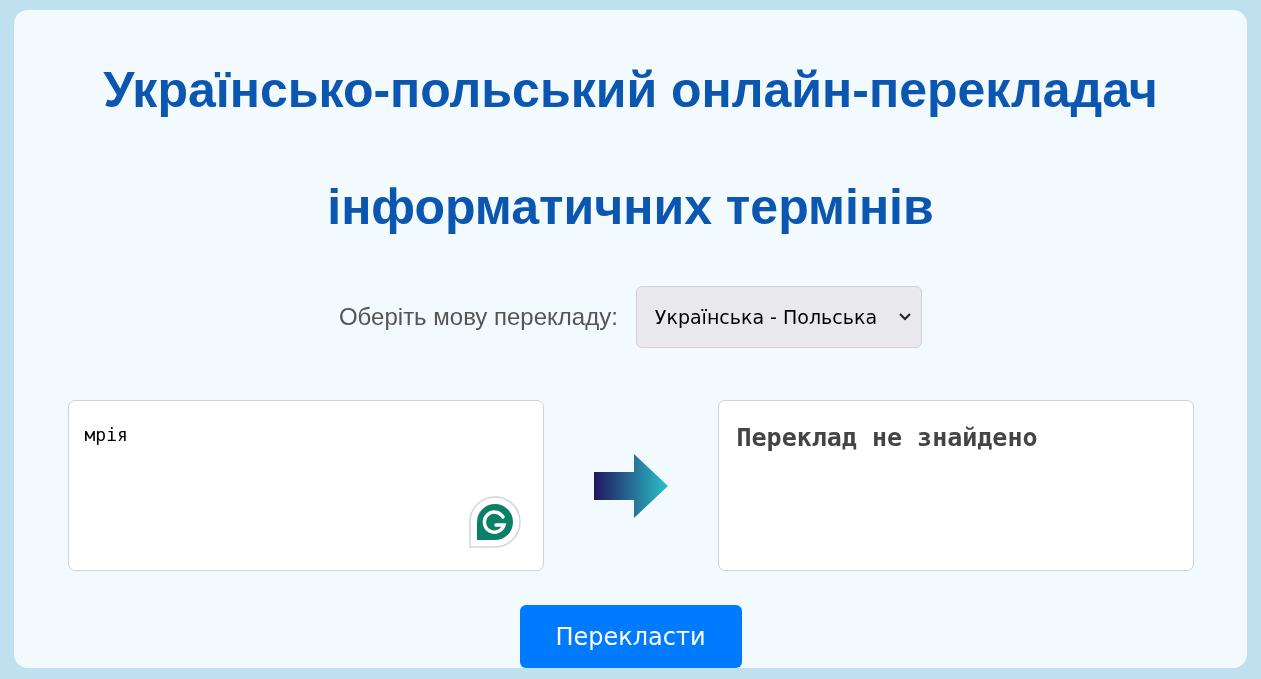 This screenshot has height=679, width=1261. What do you see at coordinates (630, 636) in the screenshot?
I see `translate-button: Перекласти` at bounding box center [630, 636].